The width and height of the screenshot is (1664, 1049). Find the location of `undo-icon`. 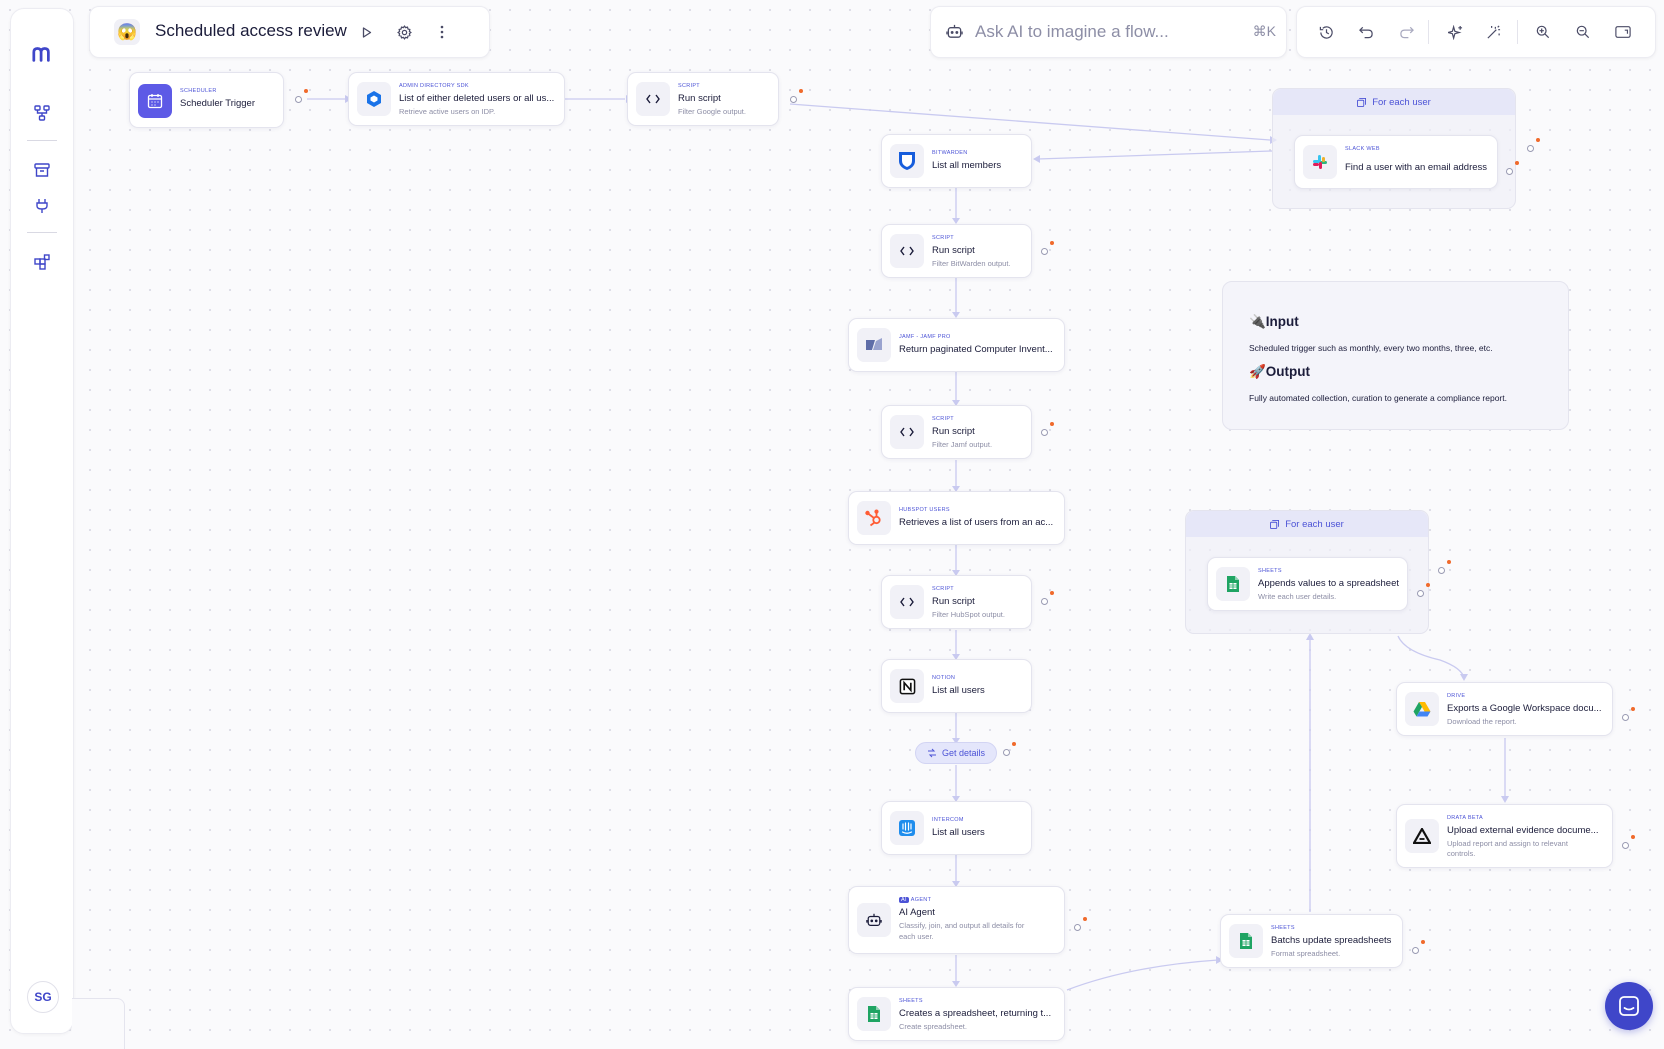

undo-icon is located at coordinates (1366, 32).